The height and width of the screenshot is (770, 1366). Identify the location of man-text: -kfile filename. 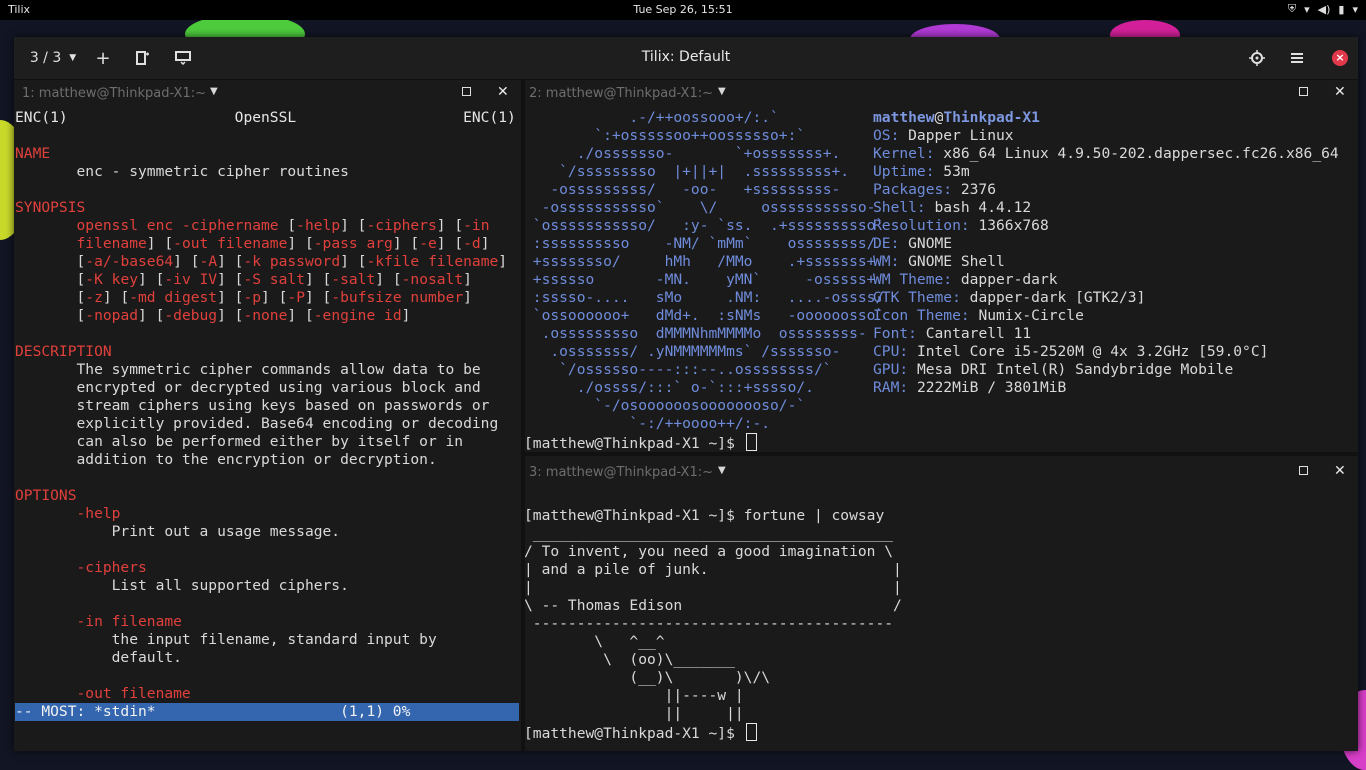
(432, 261).